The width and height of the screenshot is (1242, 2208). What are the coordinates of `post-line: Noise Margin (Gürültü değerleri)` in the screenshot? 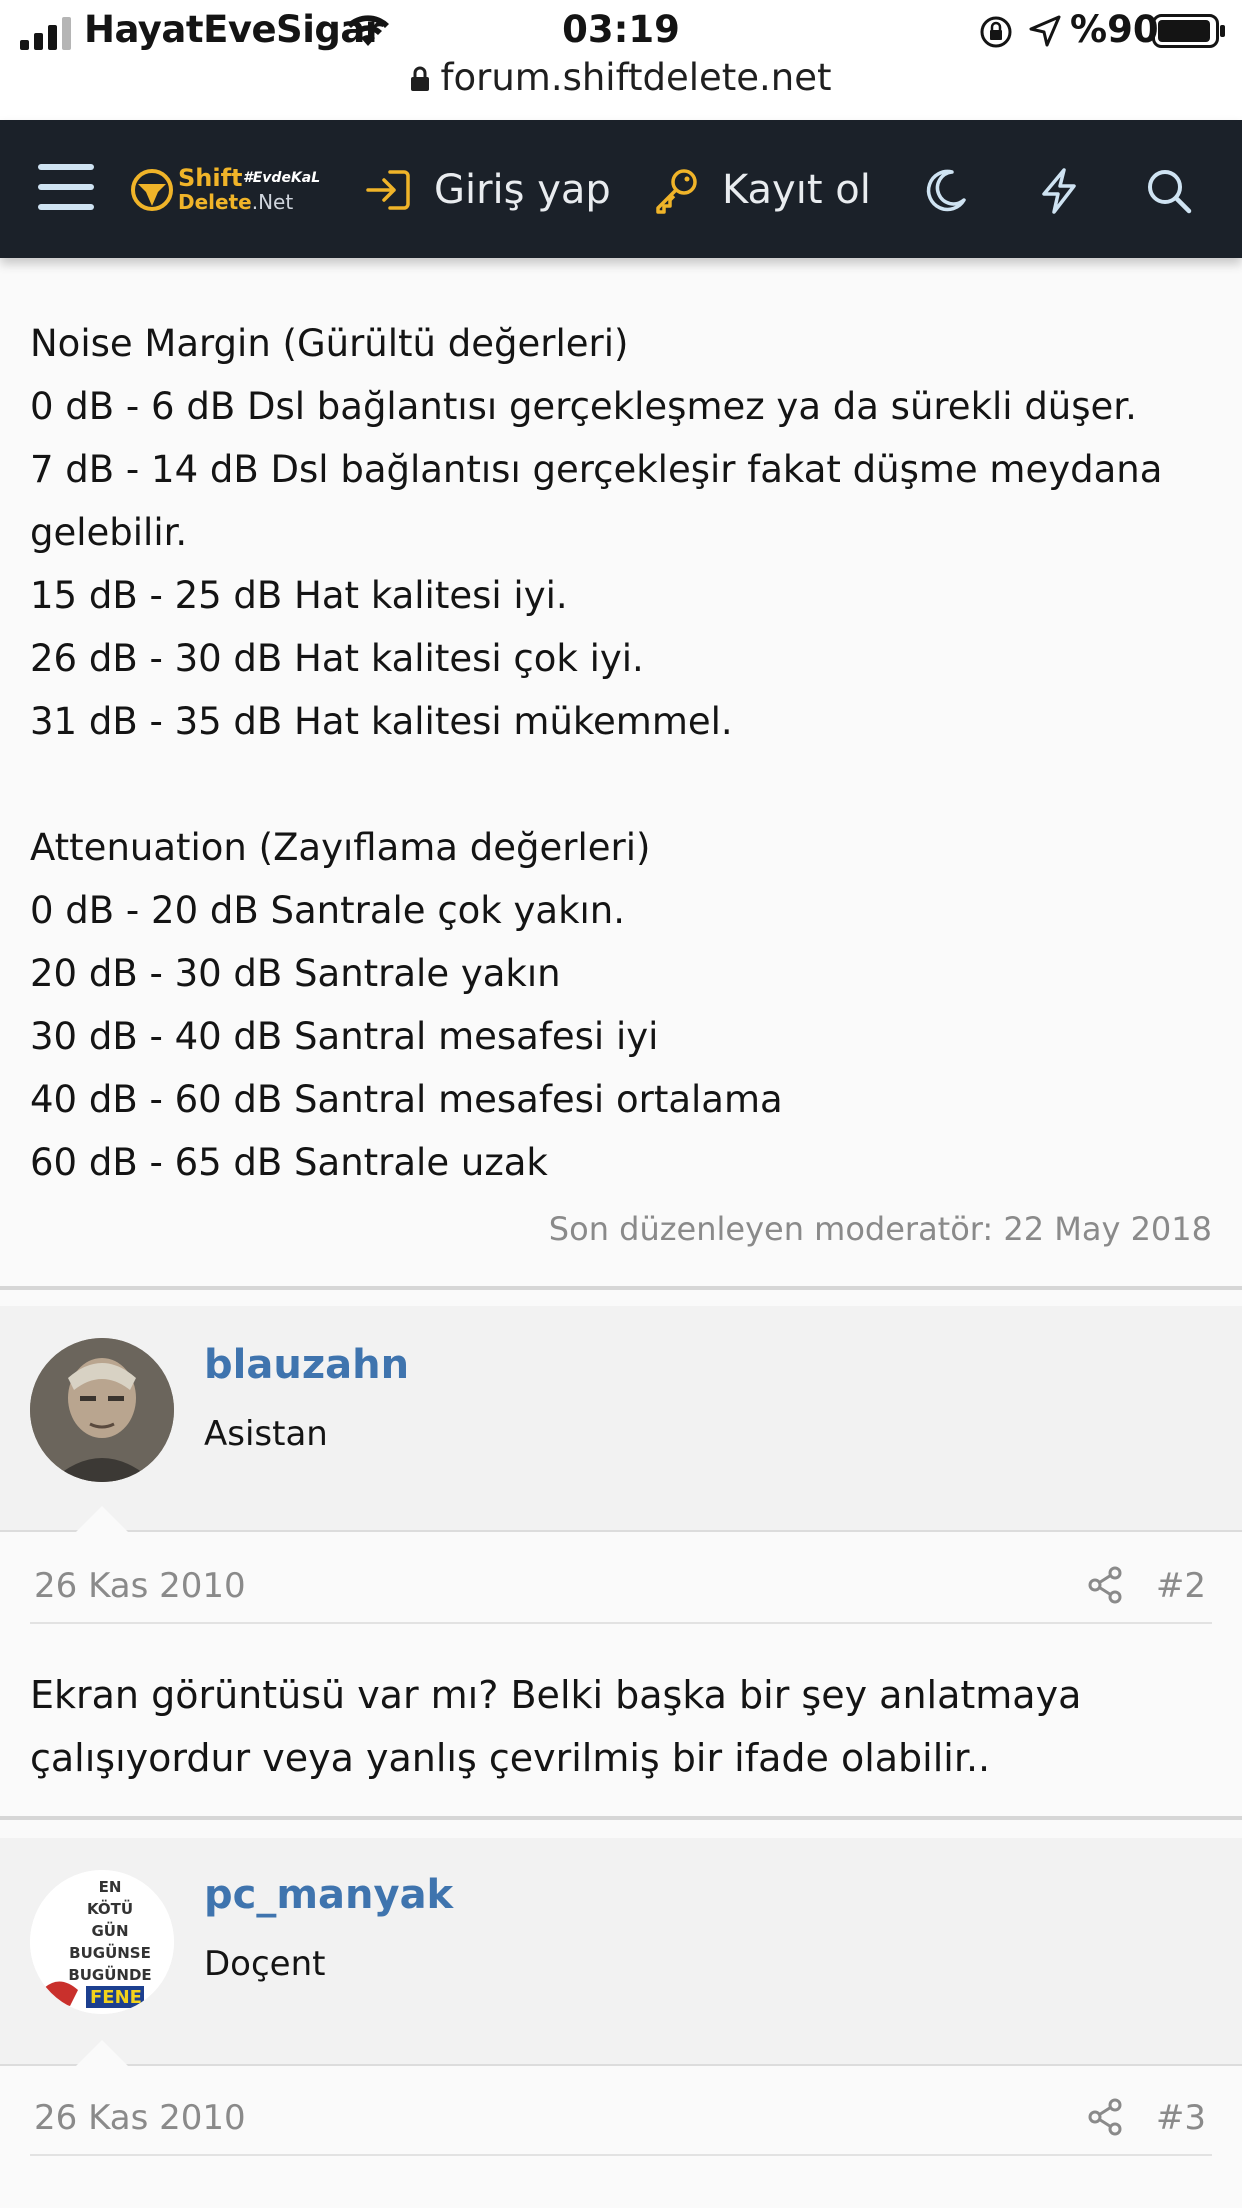 It's located at (329, 343).